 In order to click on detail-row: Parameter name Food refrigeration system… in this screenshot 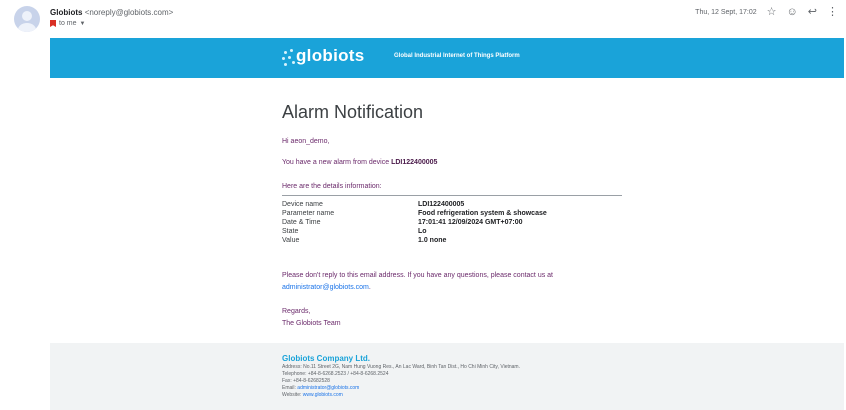, I will do `click(452, 214)`.